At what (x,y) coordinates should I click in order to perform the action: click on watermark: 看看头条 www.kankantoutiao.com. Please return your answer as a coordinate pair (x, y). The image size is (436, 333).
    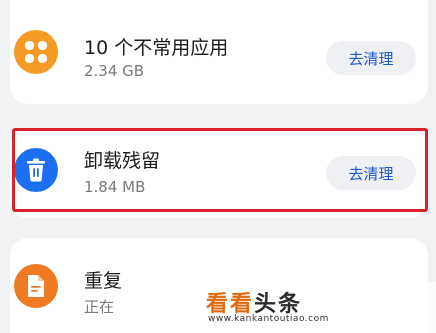
    Looking at the image, I should click on (296, 306).